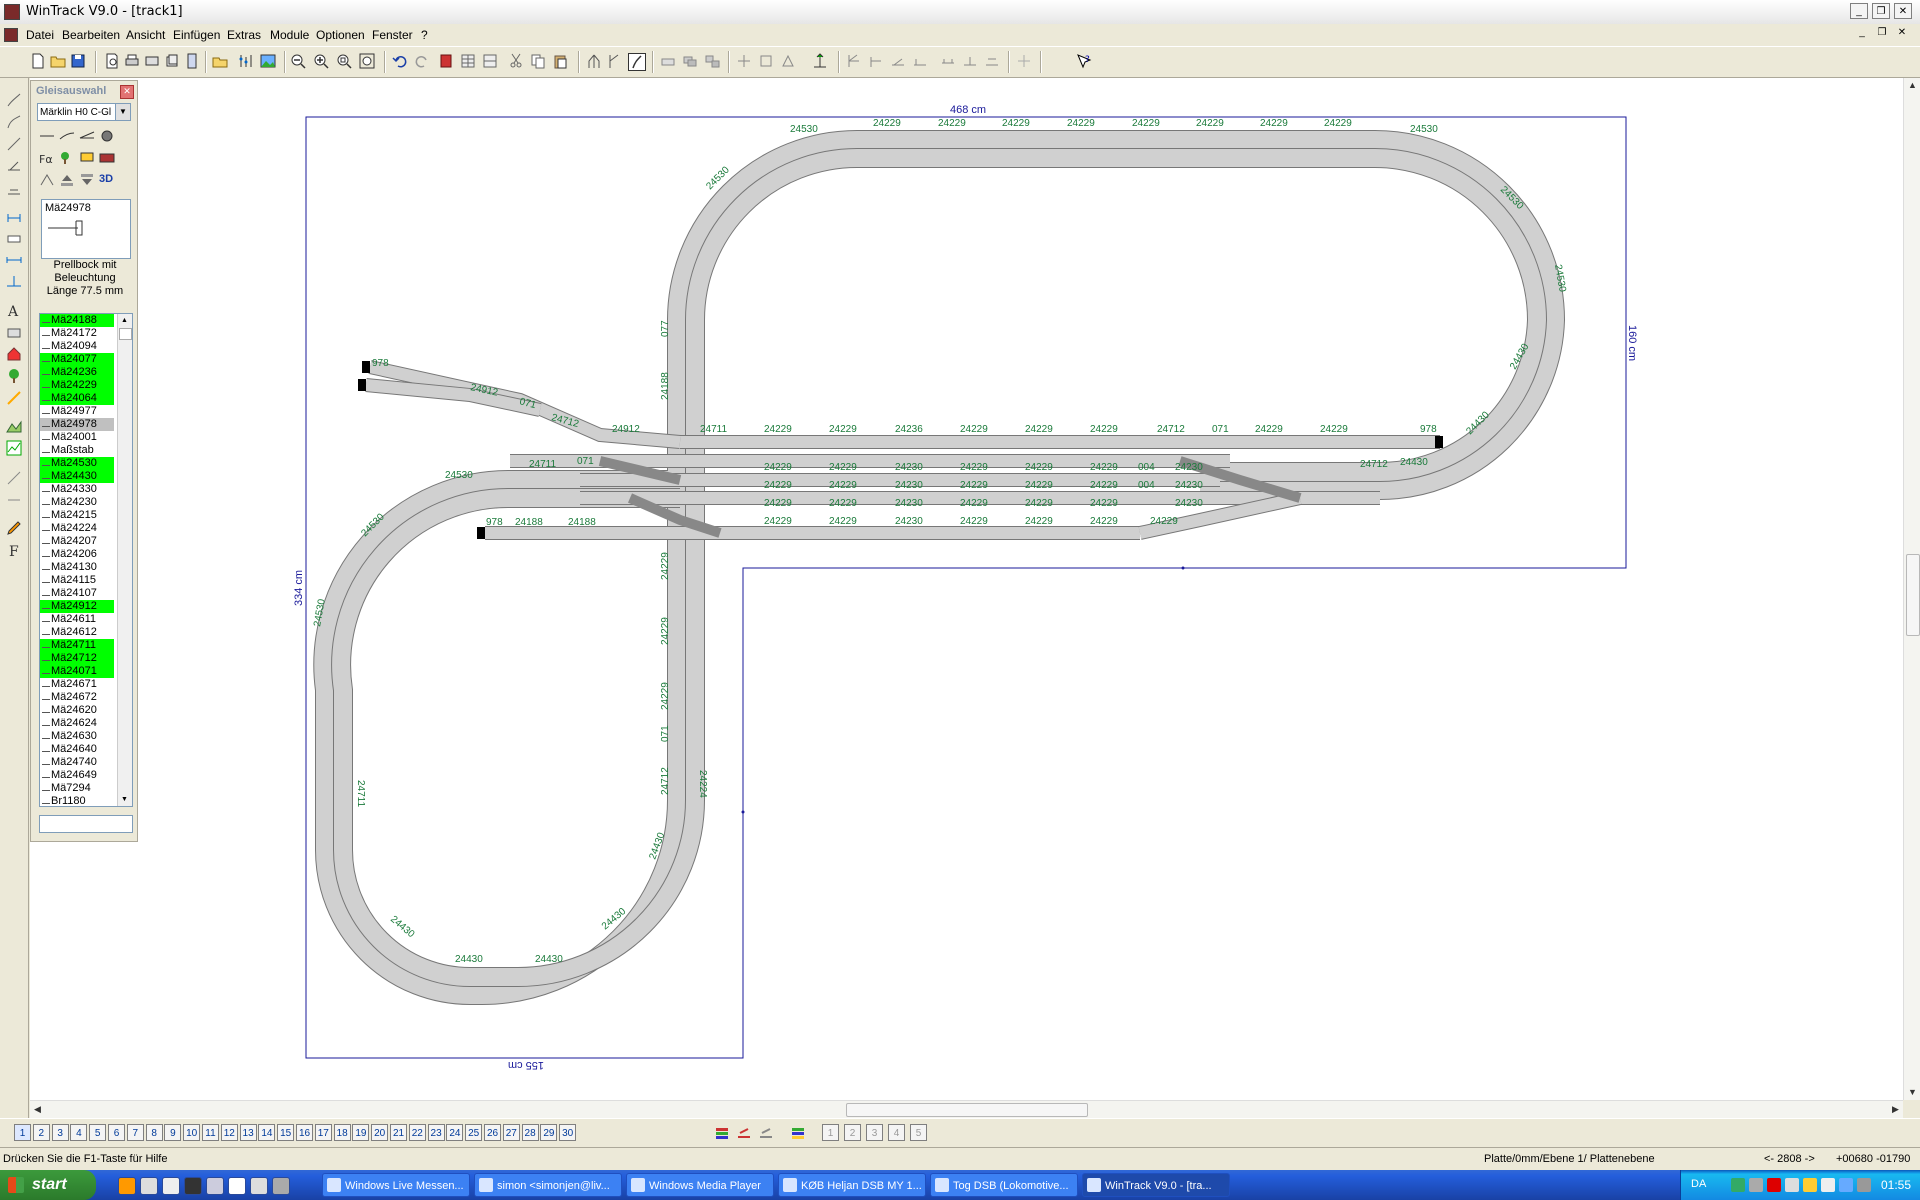 The image size is (1920, 1200). Describe the element at coordinates (492, 1132) in the screenshot. I see `layer-button-26: 26` at that location.